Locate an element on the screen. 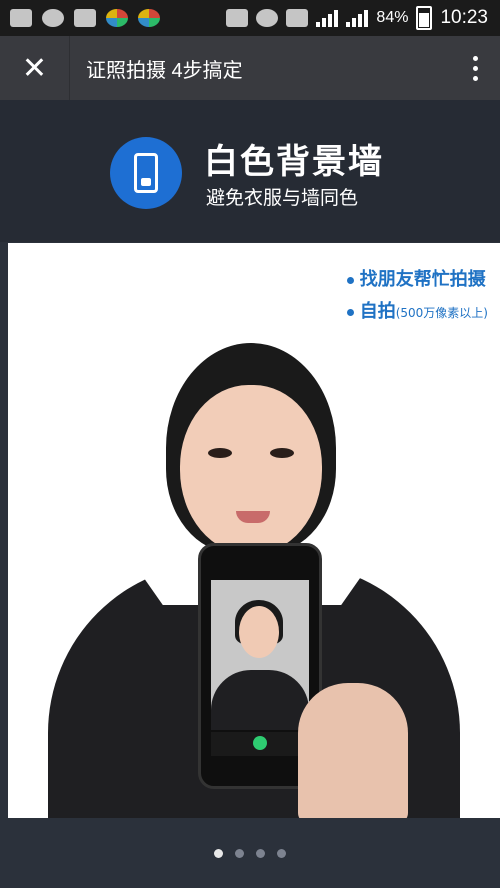 The height and width of the screenshot is (888, 500). step-subtitle: 避免衣服与墙同色 is located at coordinates (282, 198).